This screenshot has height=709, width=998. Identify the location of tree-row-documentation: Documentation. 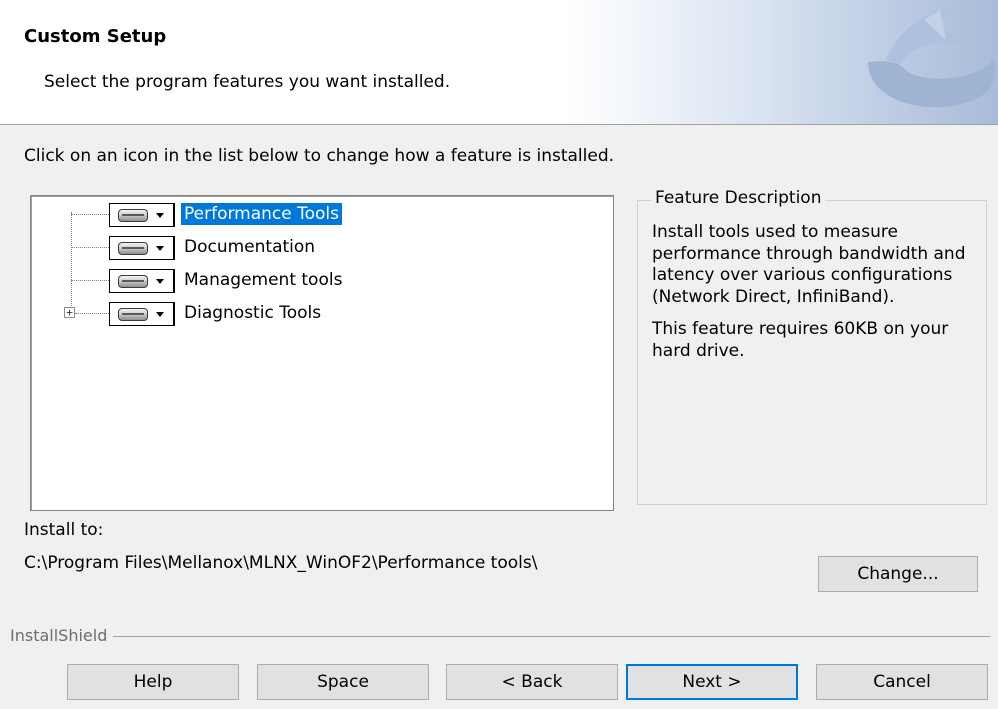
(311, 248).